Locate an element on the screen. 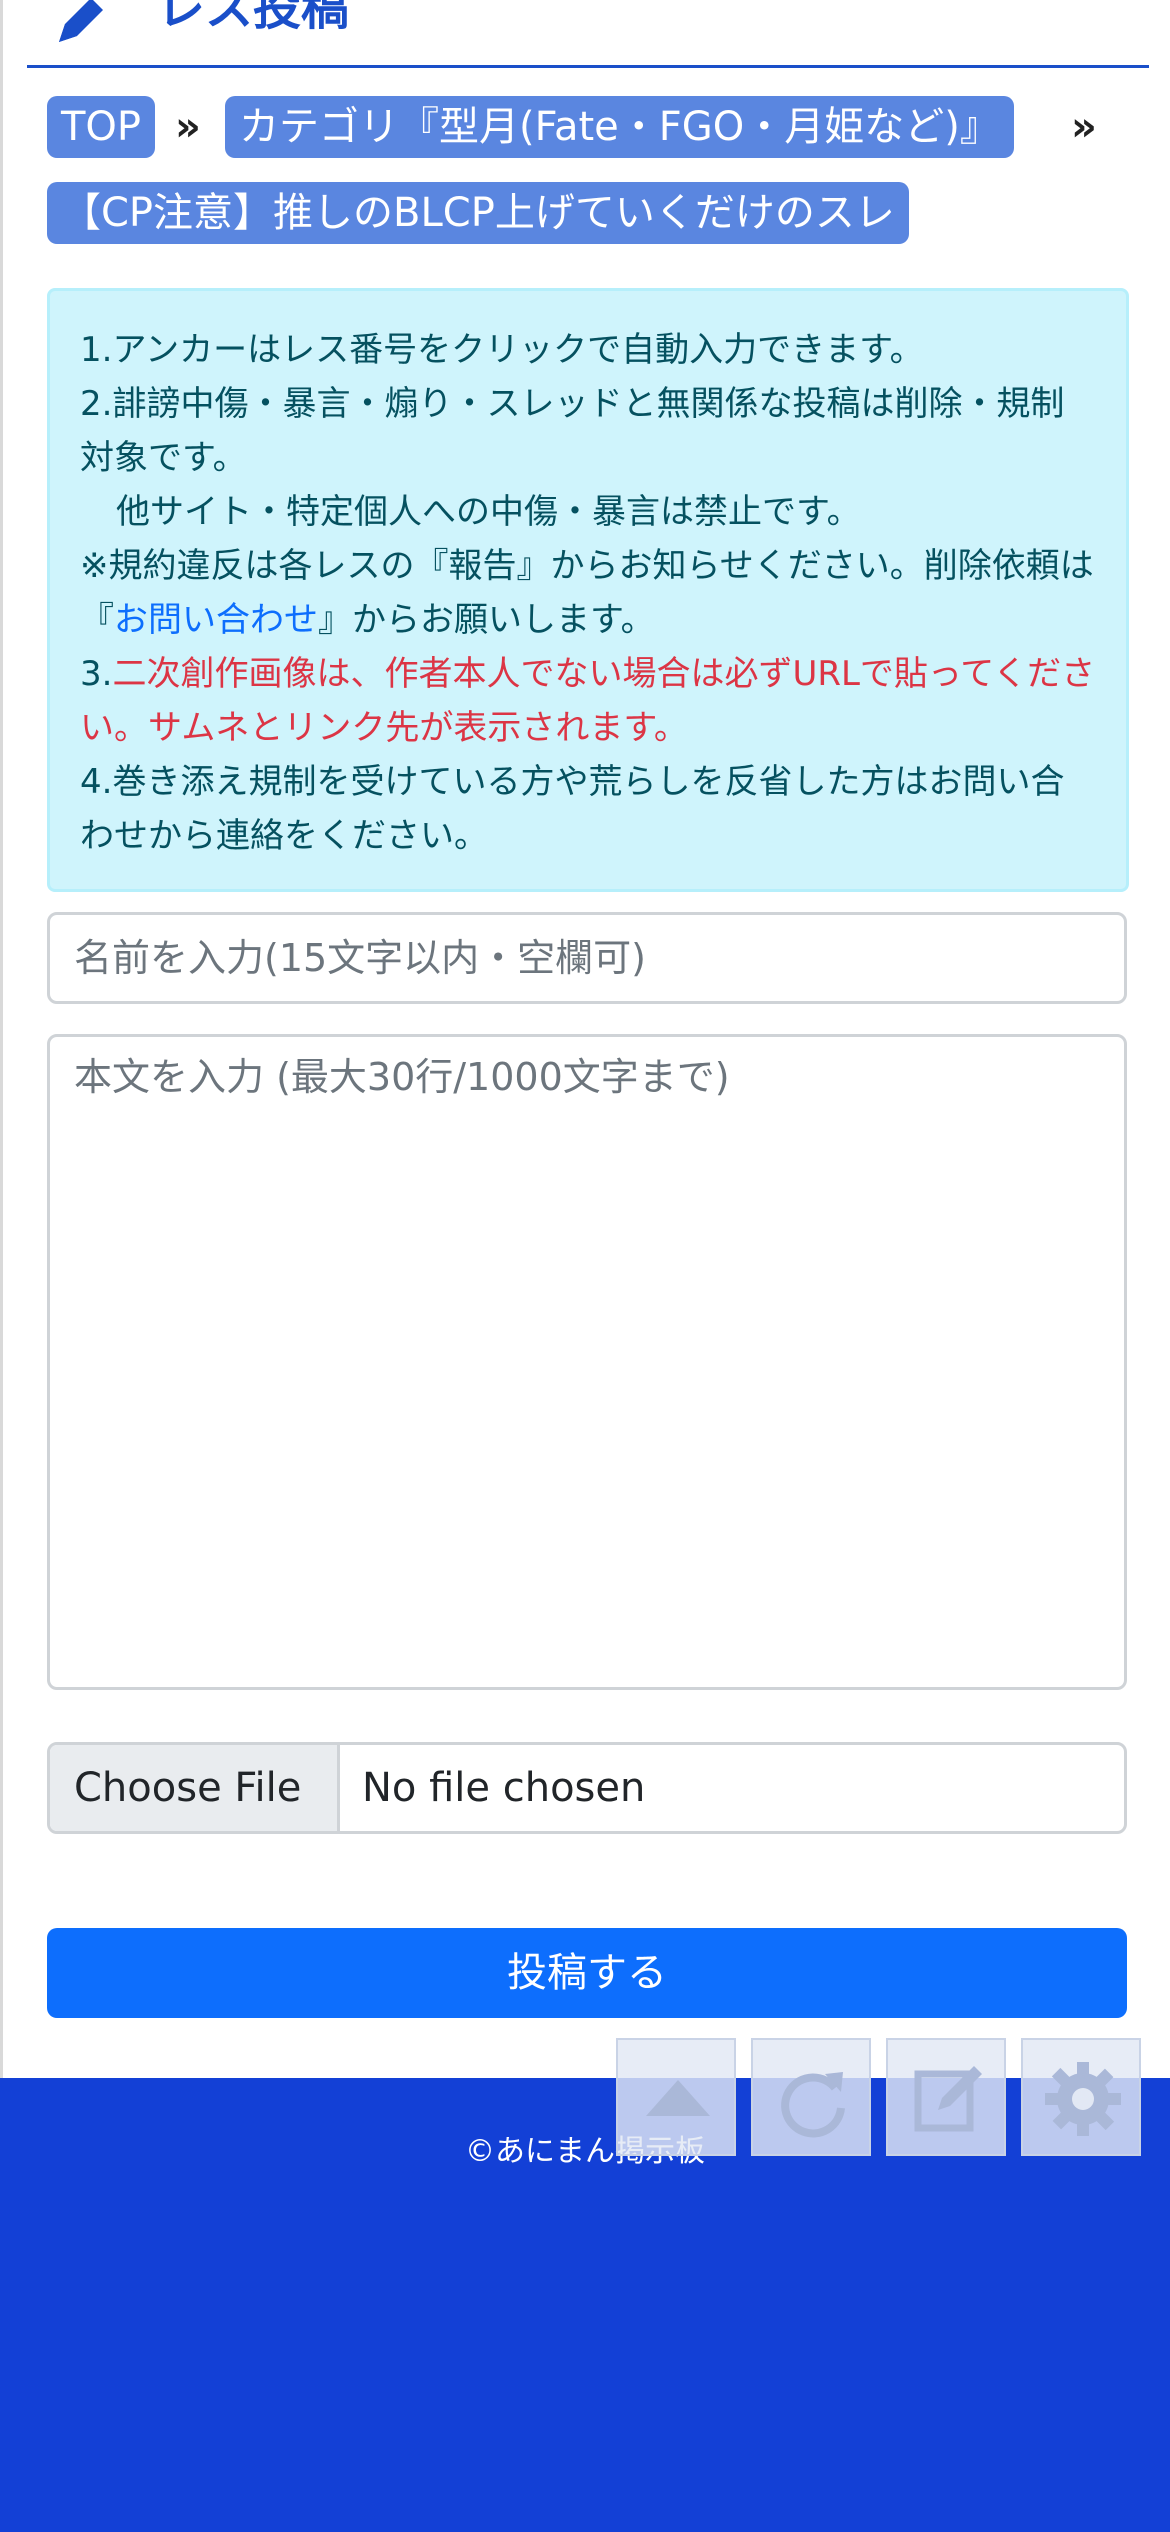 This screenshot has width=1170, height=2532. scroll-top-button is located at coordinates (676, 2097).